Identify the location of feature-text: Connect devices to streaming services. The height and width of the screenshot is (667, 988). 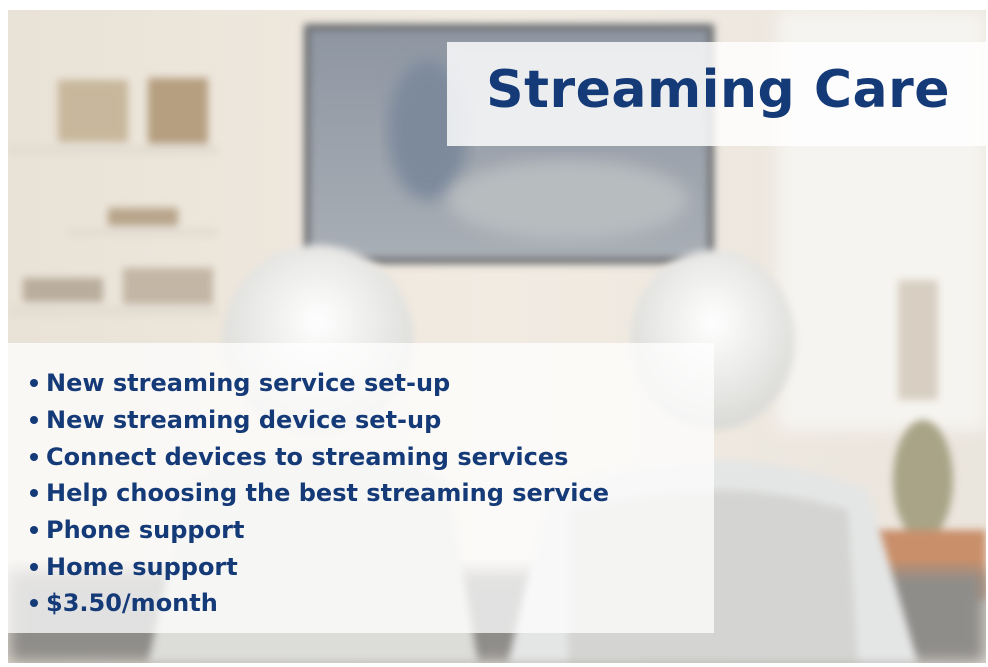
(307, 456).